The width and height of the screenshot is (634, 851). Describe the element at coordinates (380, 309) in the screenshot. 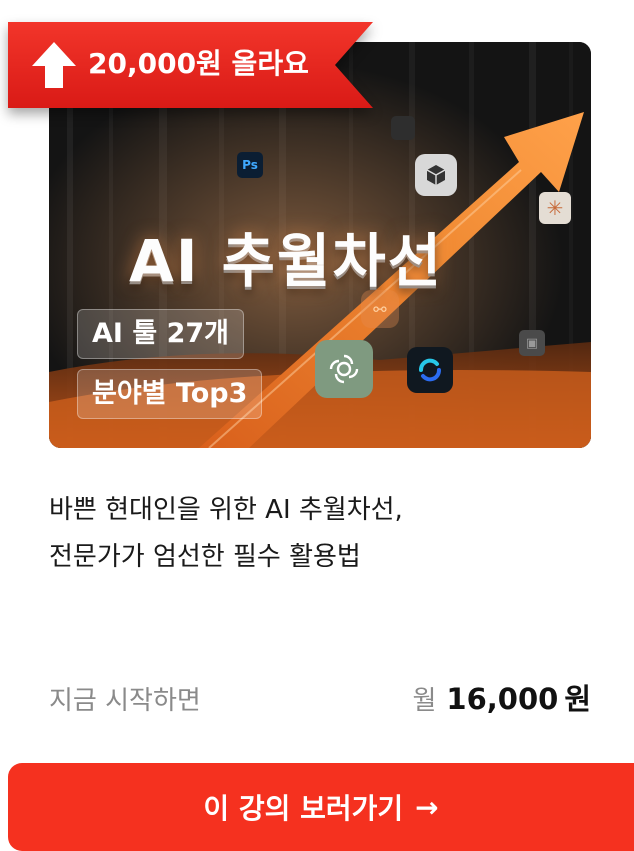

I see `flow-icon: ⚯` at that location.